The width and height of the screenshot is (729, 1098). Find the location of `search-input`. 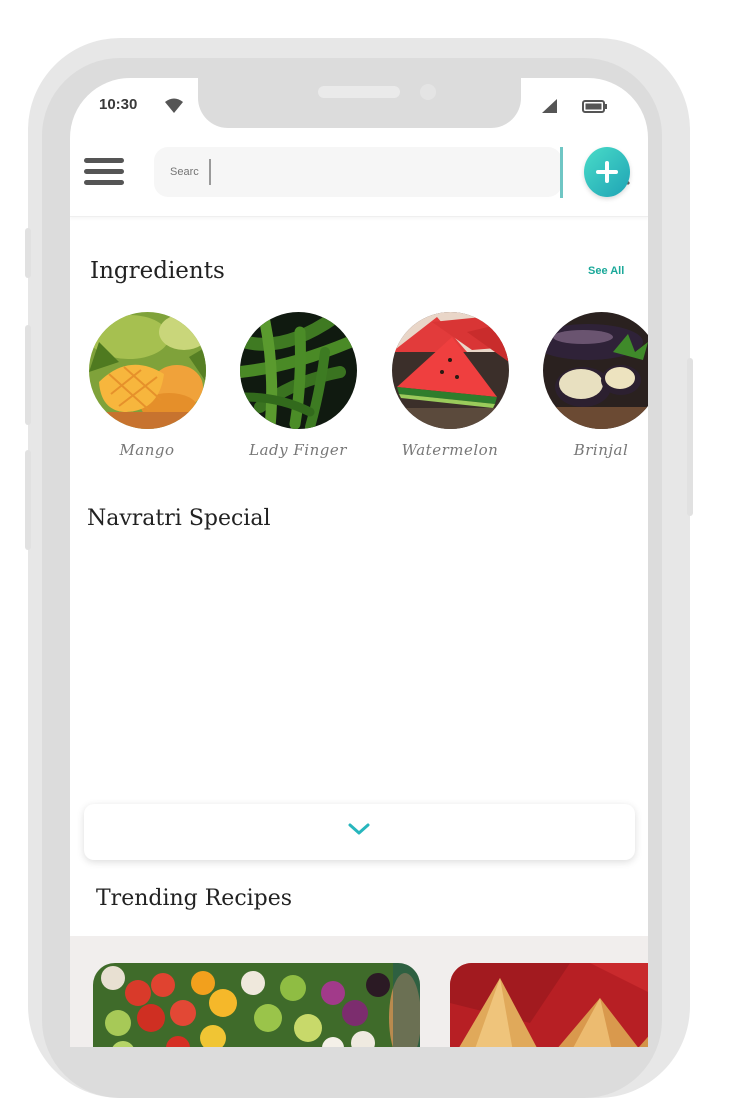

search-input is located at coordinates (190, 172).